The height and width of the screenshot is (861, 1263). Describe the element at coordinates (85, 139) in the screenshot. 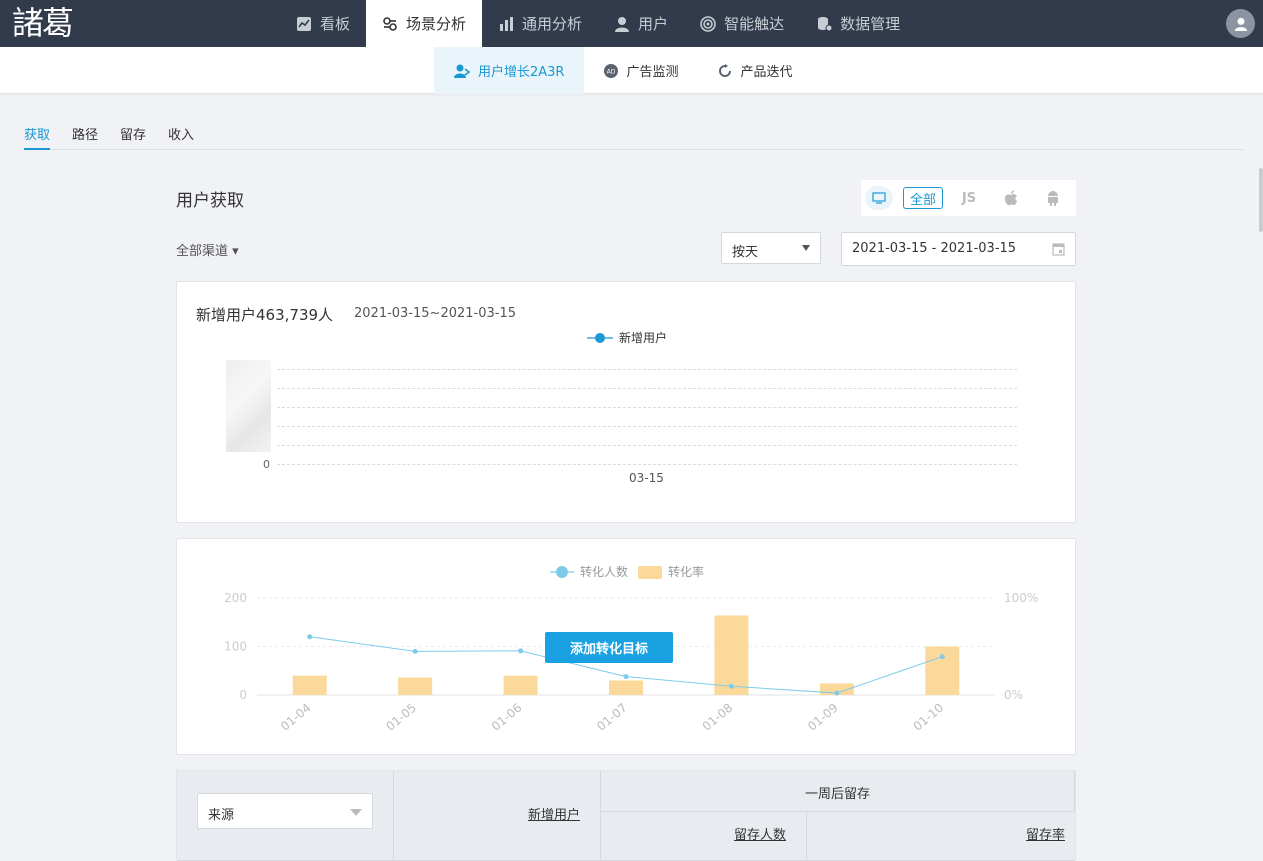

I see `tab-path: 路径` at that location.